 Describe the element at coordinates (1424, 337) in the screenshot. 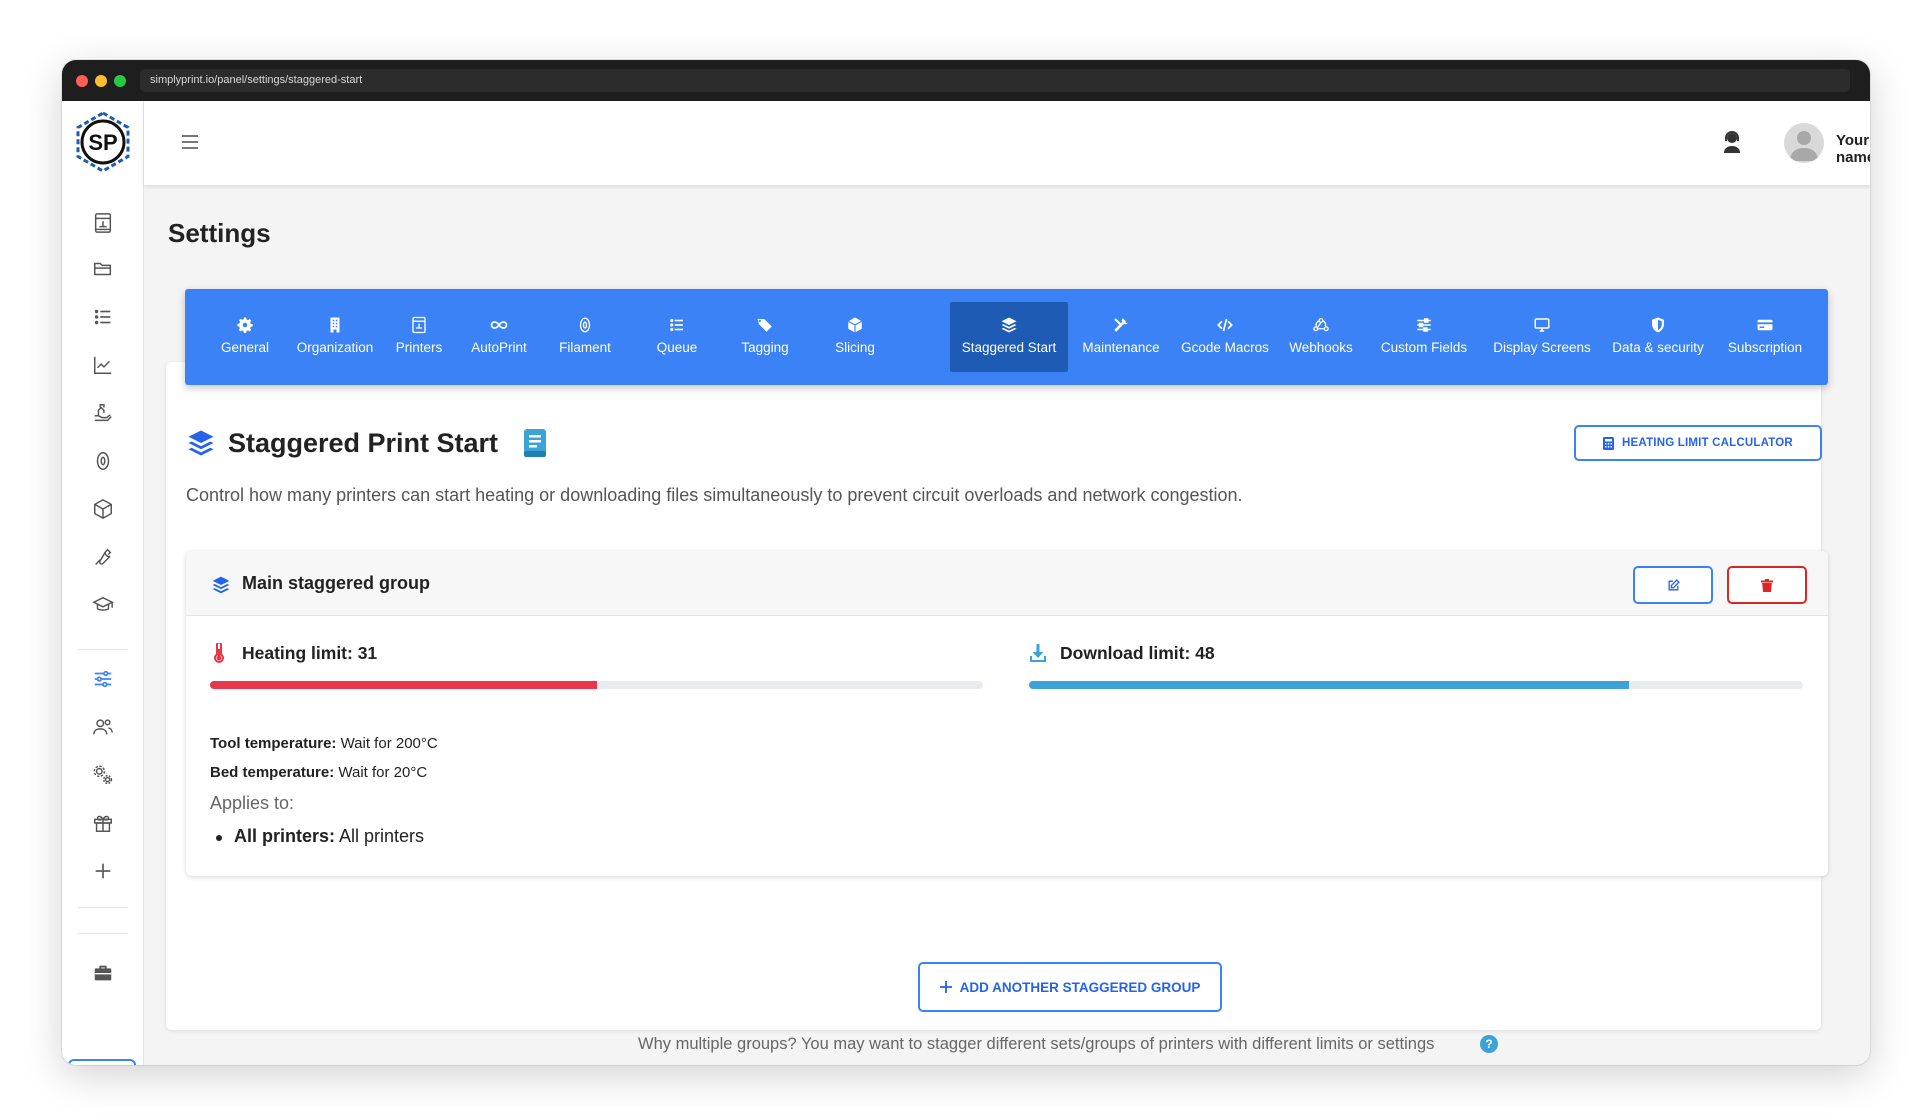

I see `tab-custom-fields: Custom Fields` at that location.